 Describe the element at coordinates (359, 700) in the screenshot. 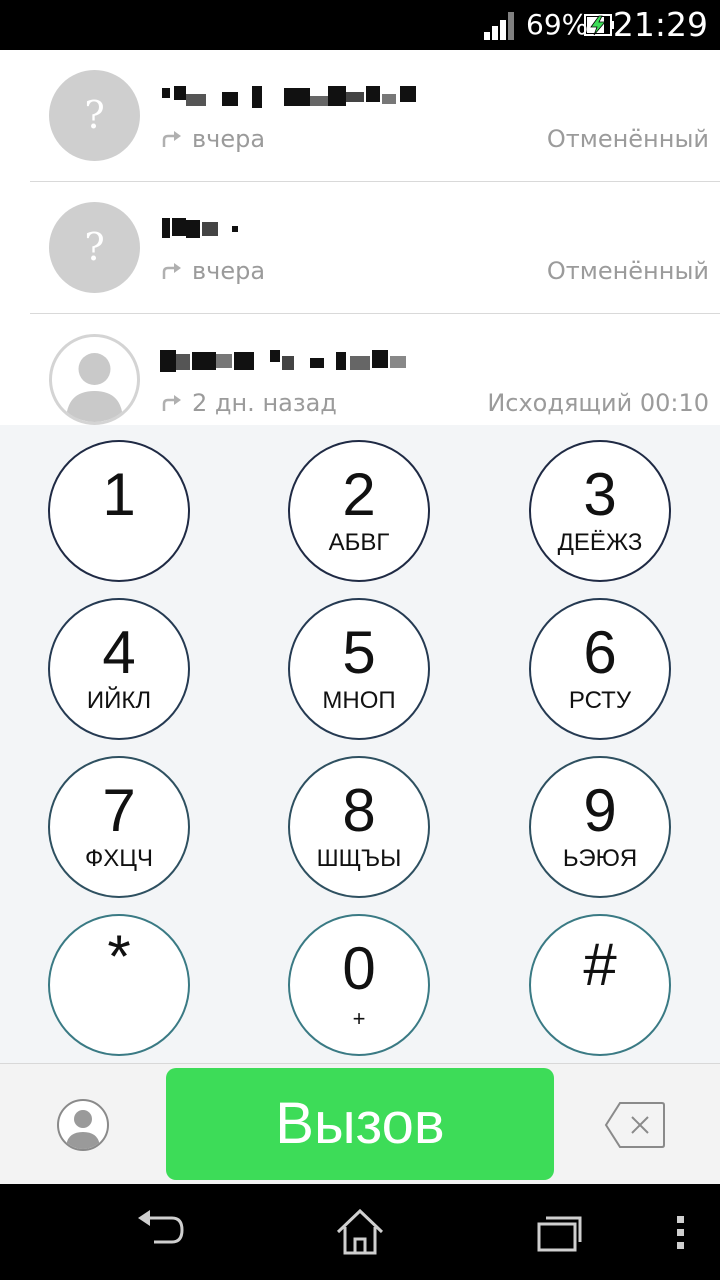

I see `key-letters: МНОП` at that location.